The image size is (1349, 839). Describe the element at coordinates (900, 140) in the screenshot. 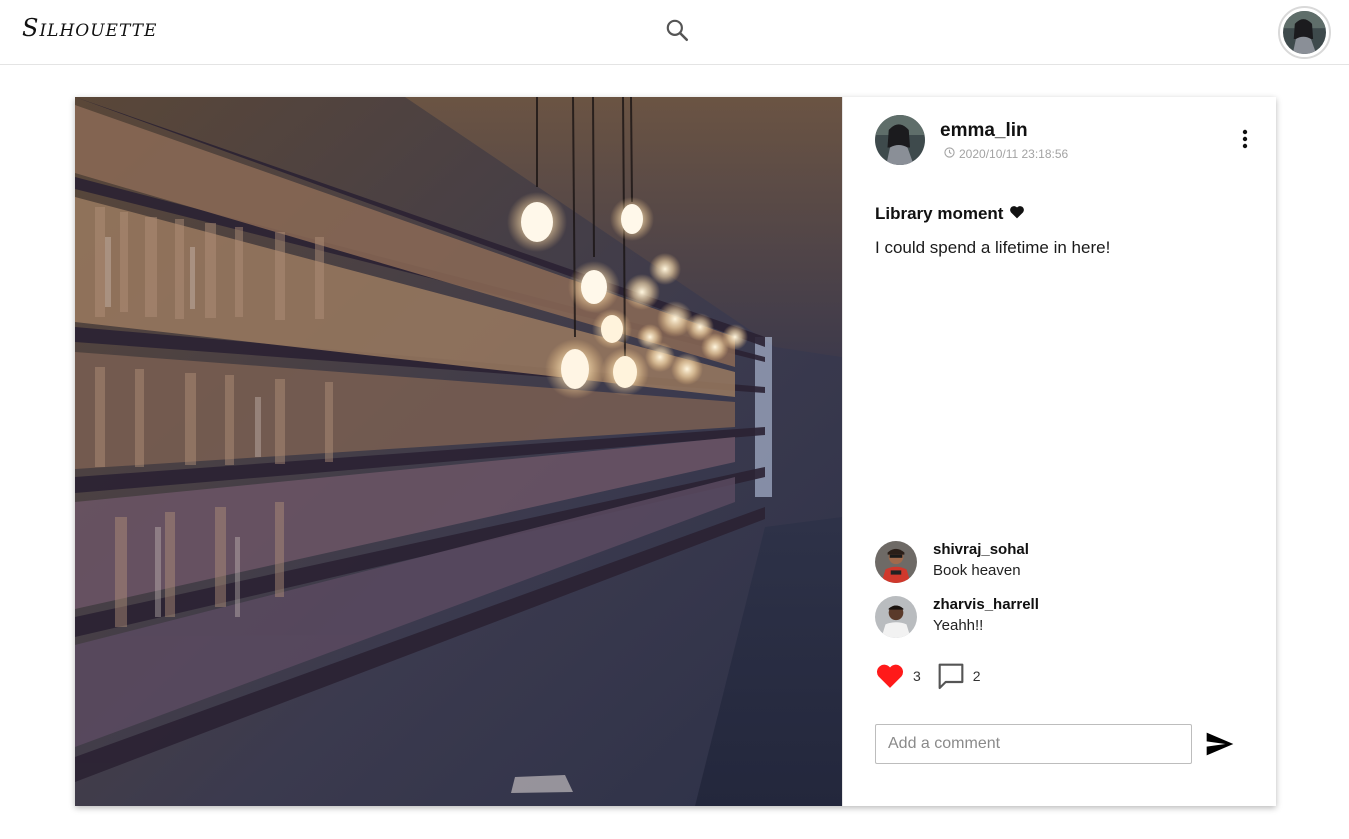

I see `author-avatar` at that location.